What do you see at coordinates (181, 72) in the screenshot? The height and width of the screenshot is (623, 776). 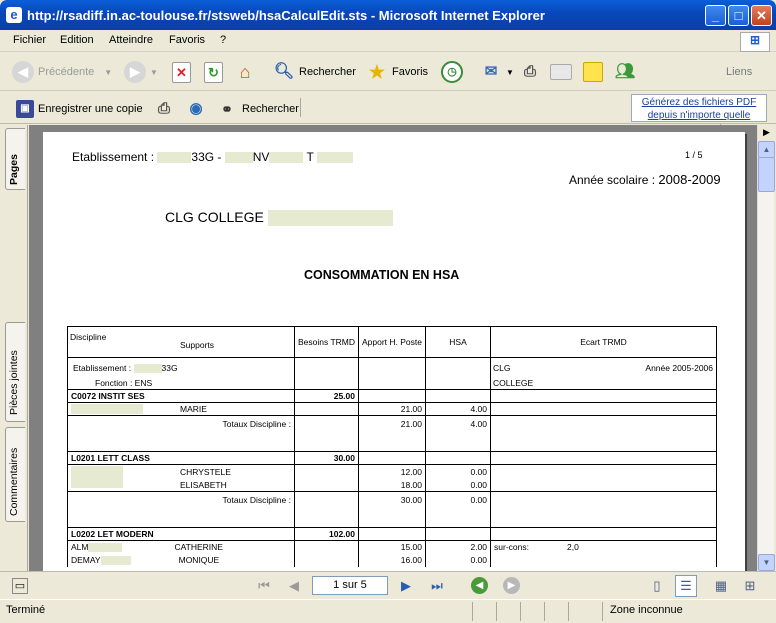 I see `stop-button: ✕` at bounding box center [181, 72].